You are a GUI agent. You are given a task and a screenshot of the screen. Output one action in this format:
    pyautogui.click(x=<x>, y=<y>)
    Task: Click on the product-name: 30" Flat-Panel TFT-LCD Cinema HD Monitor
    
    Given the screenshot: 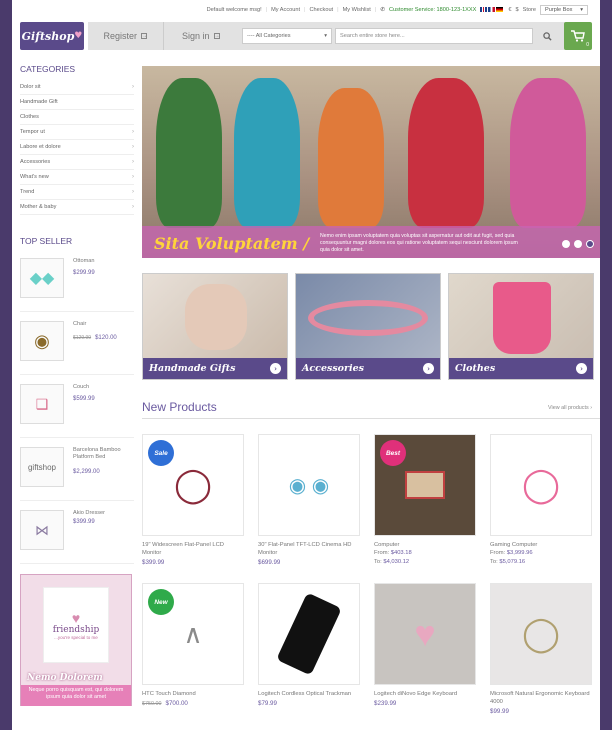 What is the action you would take?
    pyautogui.click(x=309, y=549)
    